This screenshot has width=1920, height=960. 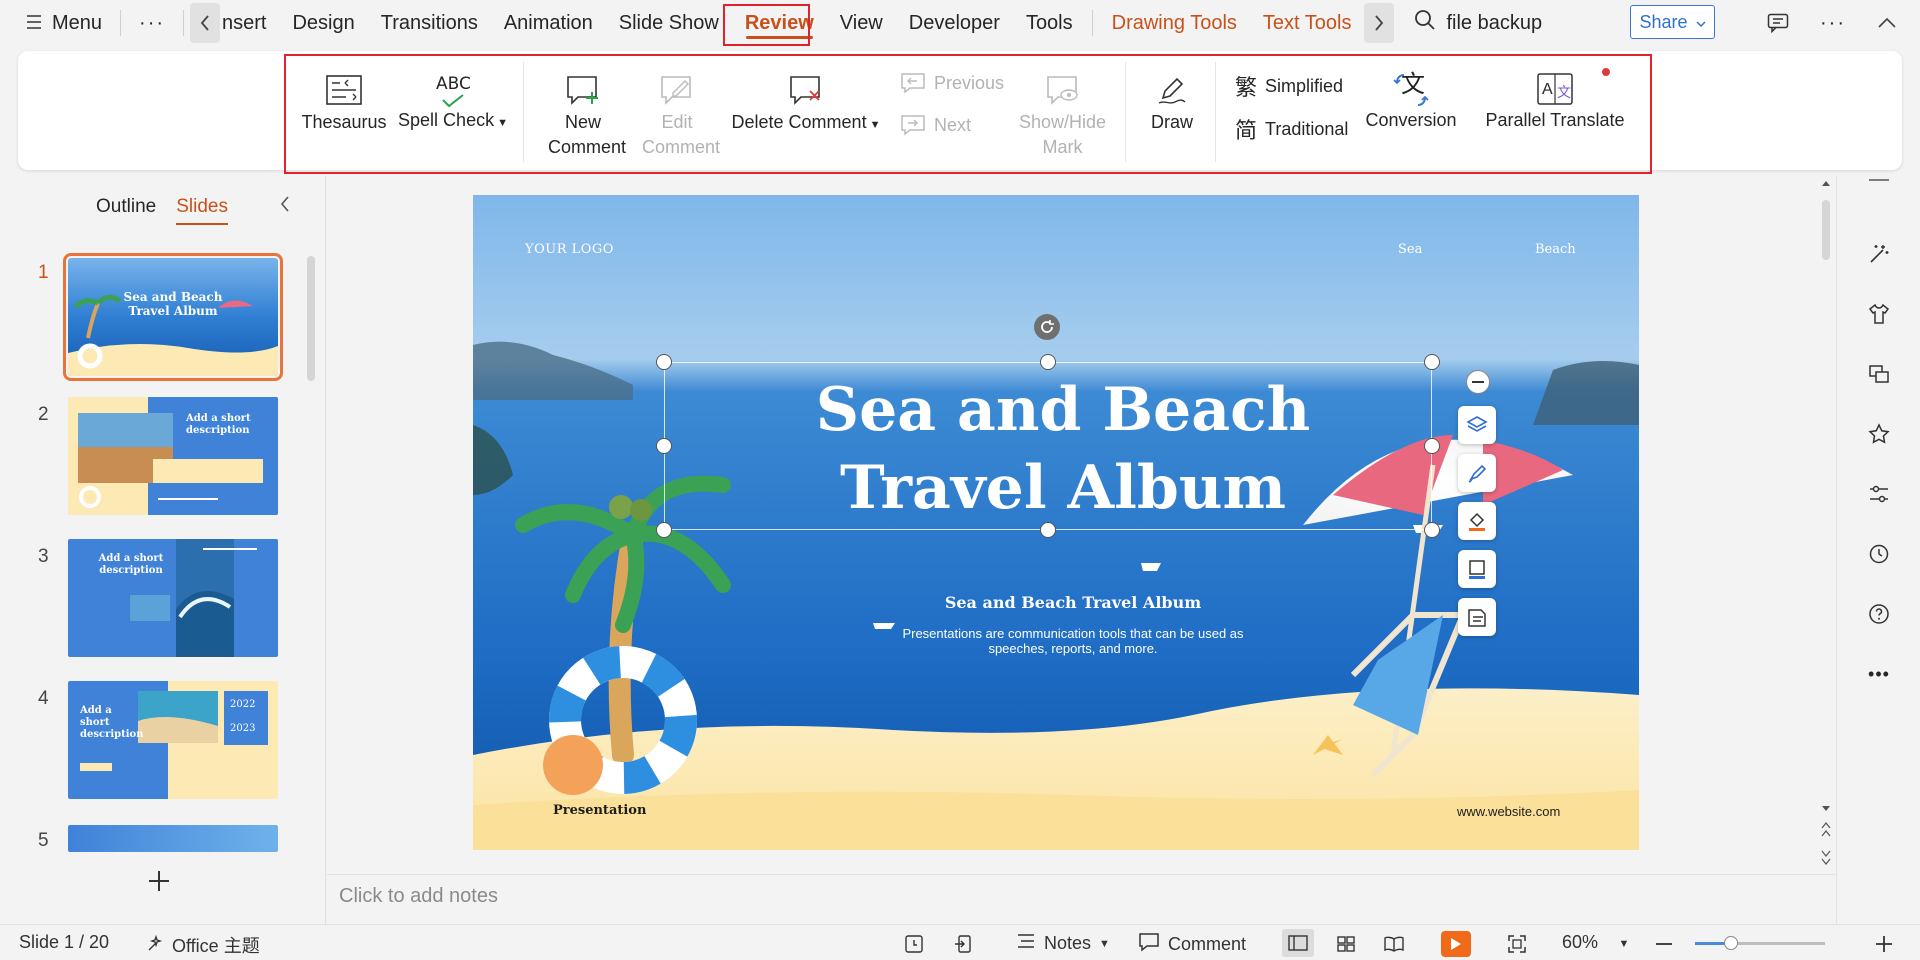 I want to click on previous-comment-icon, so click(x=913, y=83).